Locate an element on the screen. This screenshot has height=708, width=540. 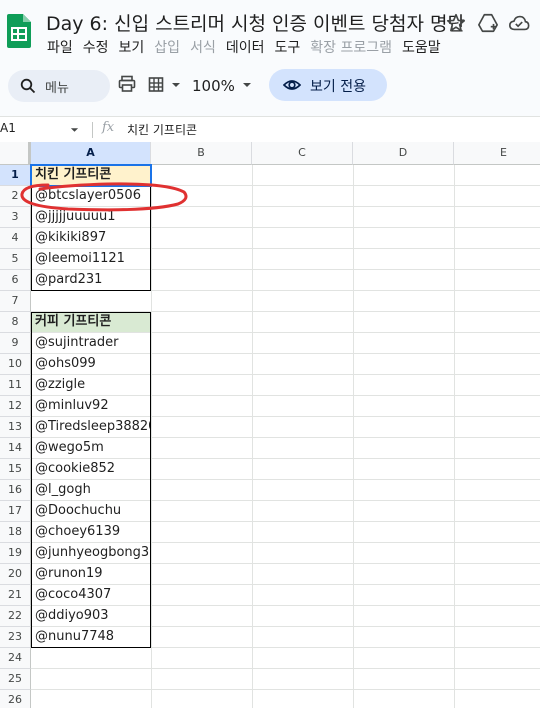
move-to-drive-icon is located at coordinates (488, 23).